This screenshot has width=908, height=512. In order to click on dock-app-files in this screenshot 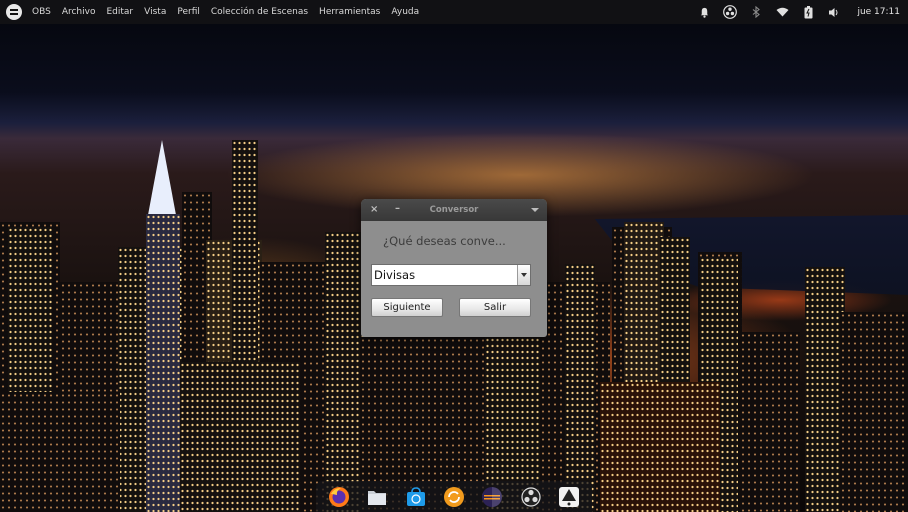, I will do `click(377, 497)`.